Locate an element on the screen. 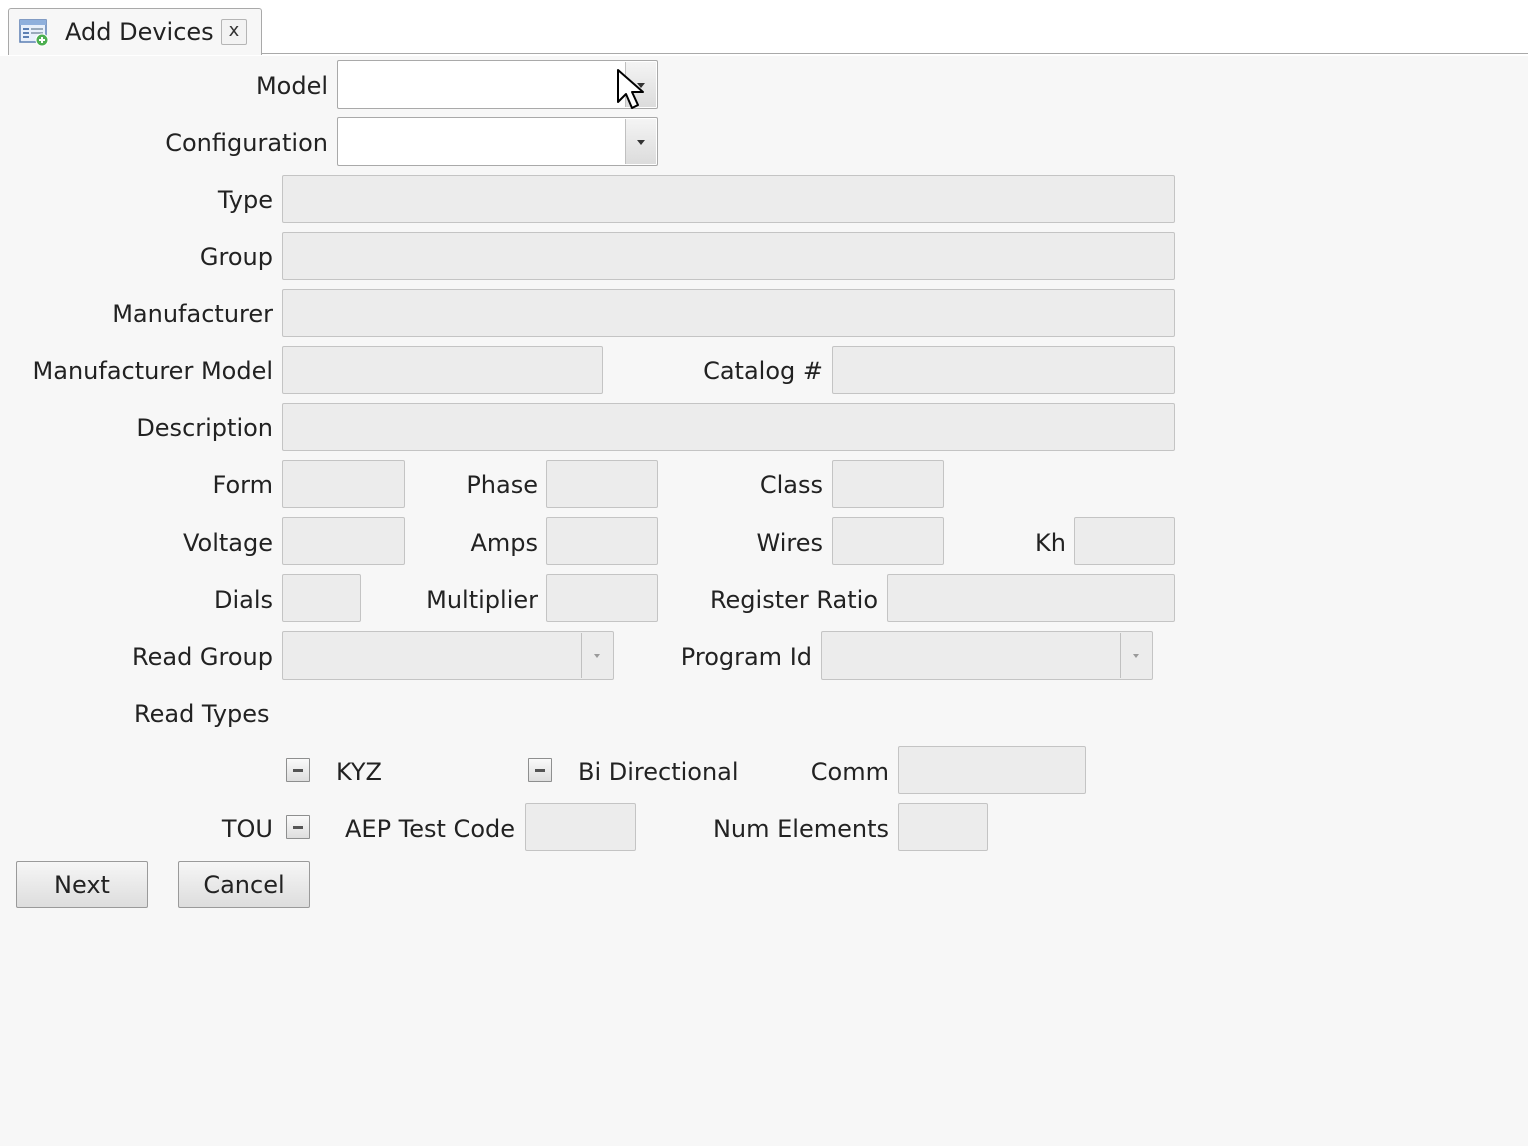 The image size is (1528, 1146). program-id-dropdown-button is located at coordinates (1135, 655).